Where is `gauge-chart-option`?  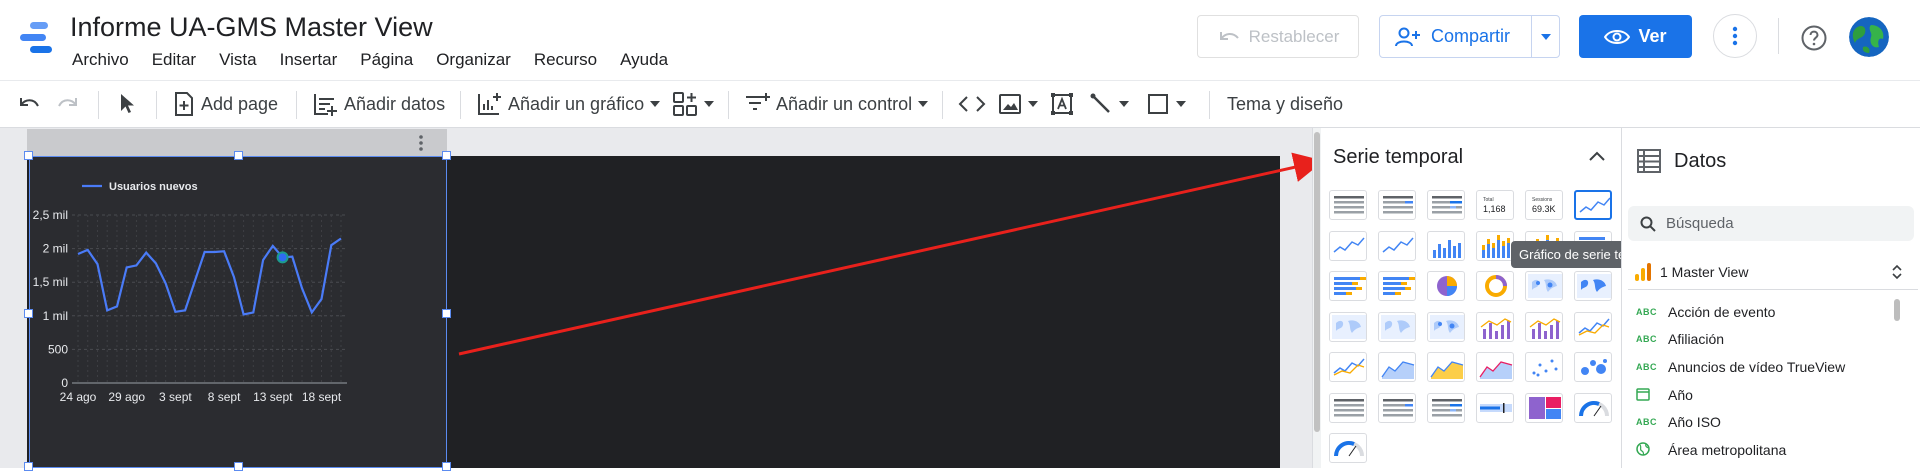 gauge-chart-option is located at coordinates (1593, 407).